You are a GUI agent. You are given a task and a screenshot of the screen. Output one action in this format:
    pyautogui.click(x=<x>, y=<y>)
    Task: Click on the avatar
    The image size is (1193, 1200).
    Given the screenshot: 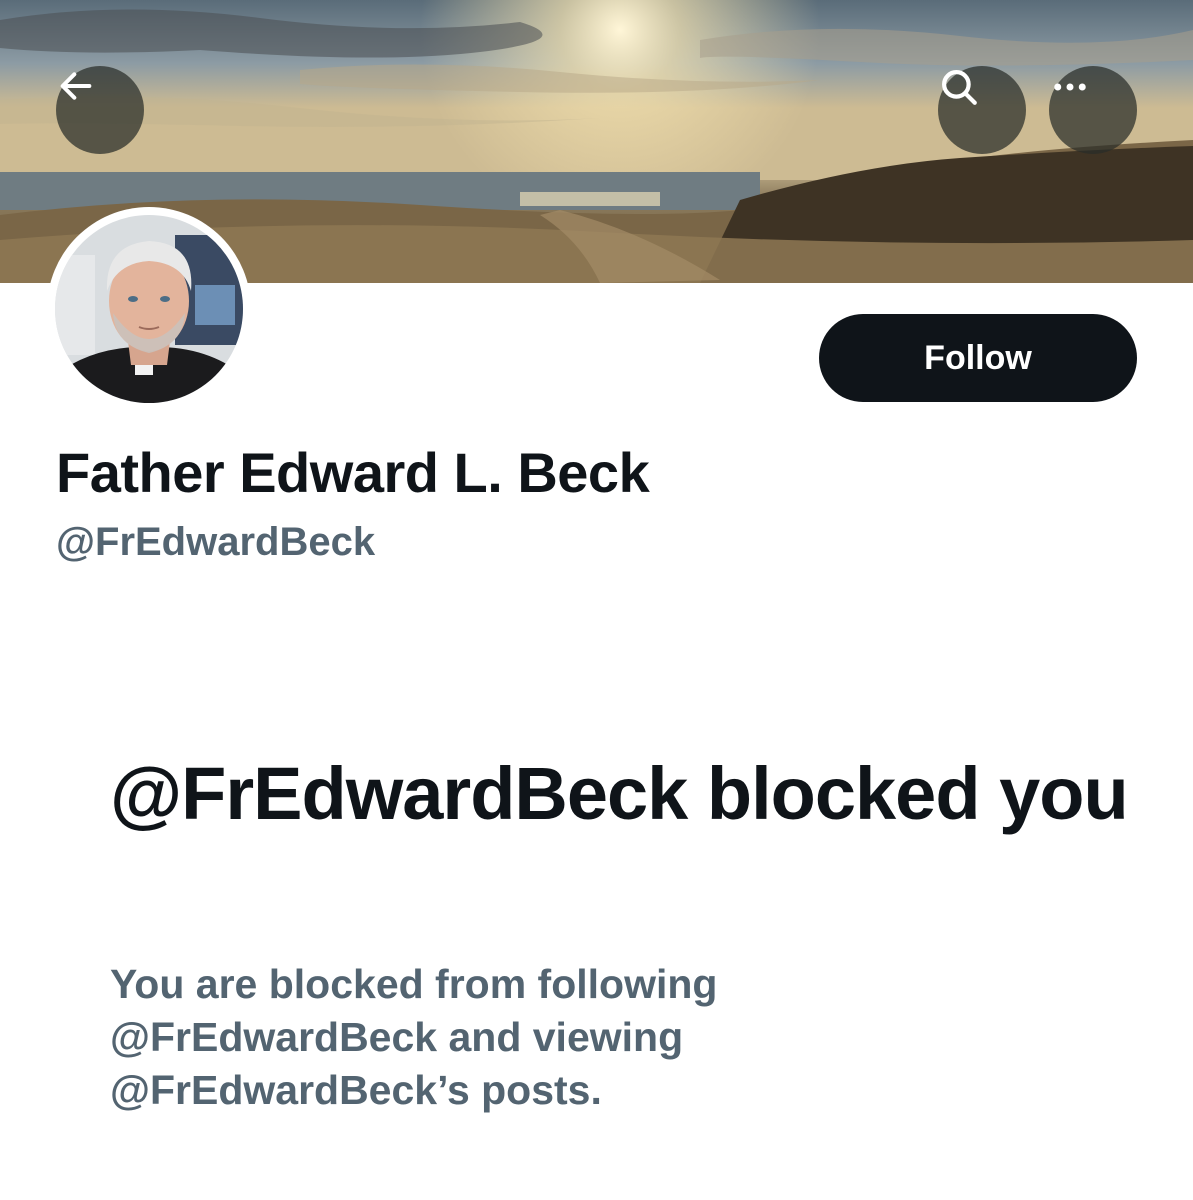 What is the action you would take?
    pyautogui.click(x=149, y=309)
    